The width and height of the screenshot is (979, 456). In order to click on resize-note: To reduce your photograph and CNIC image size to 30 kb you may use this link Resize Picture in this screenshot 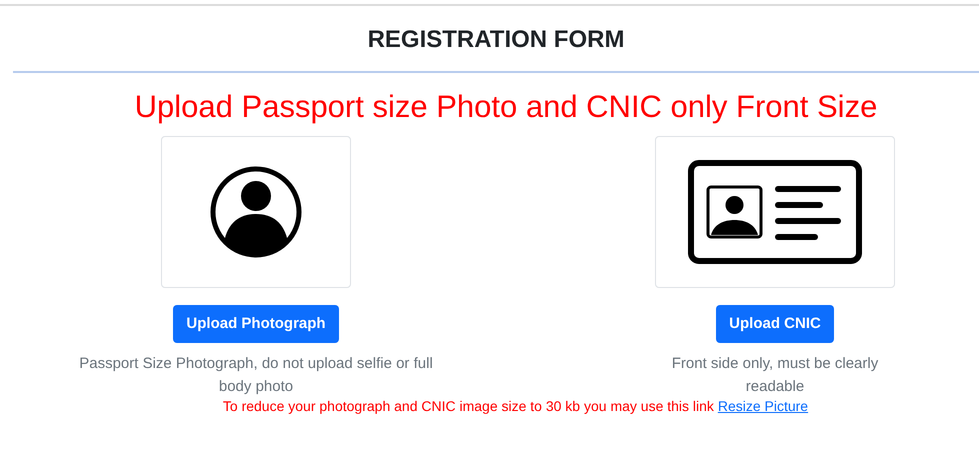, I will do `click(516, 406)`.